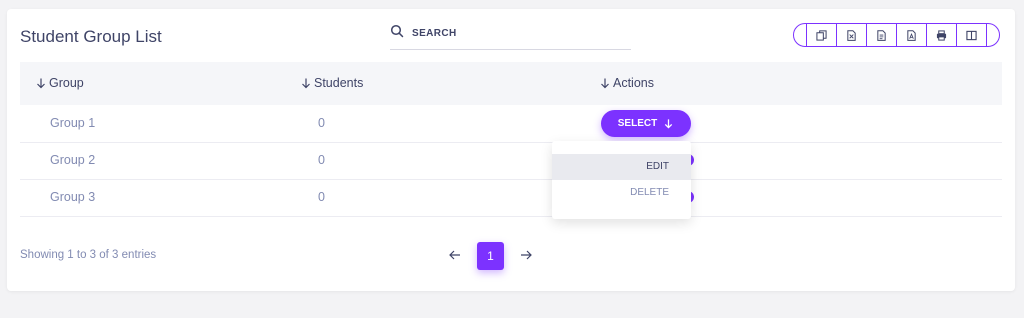  I want to click on column-header-group: Group, so click(59, 83).